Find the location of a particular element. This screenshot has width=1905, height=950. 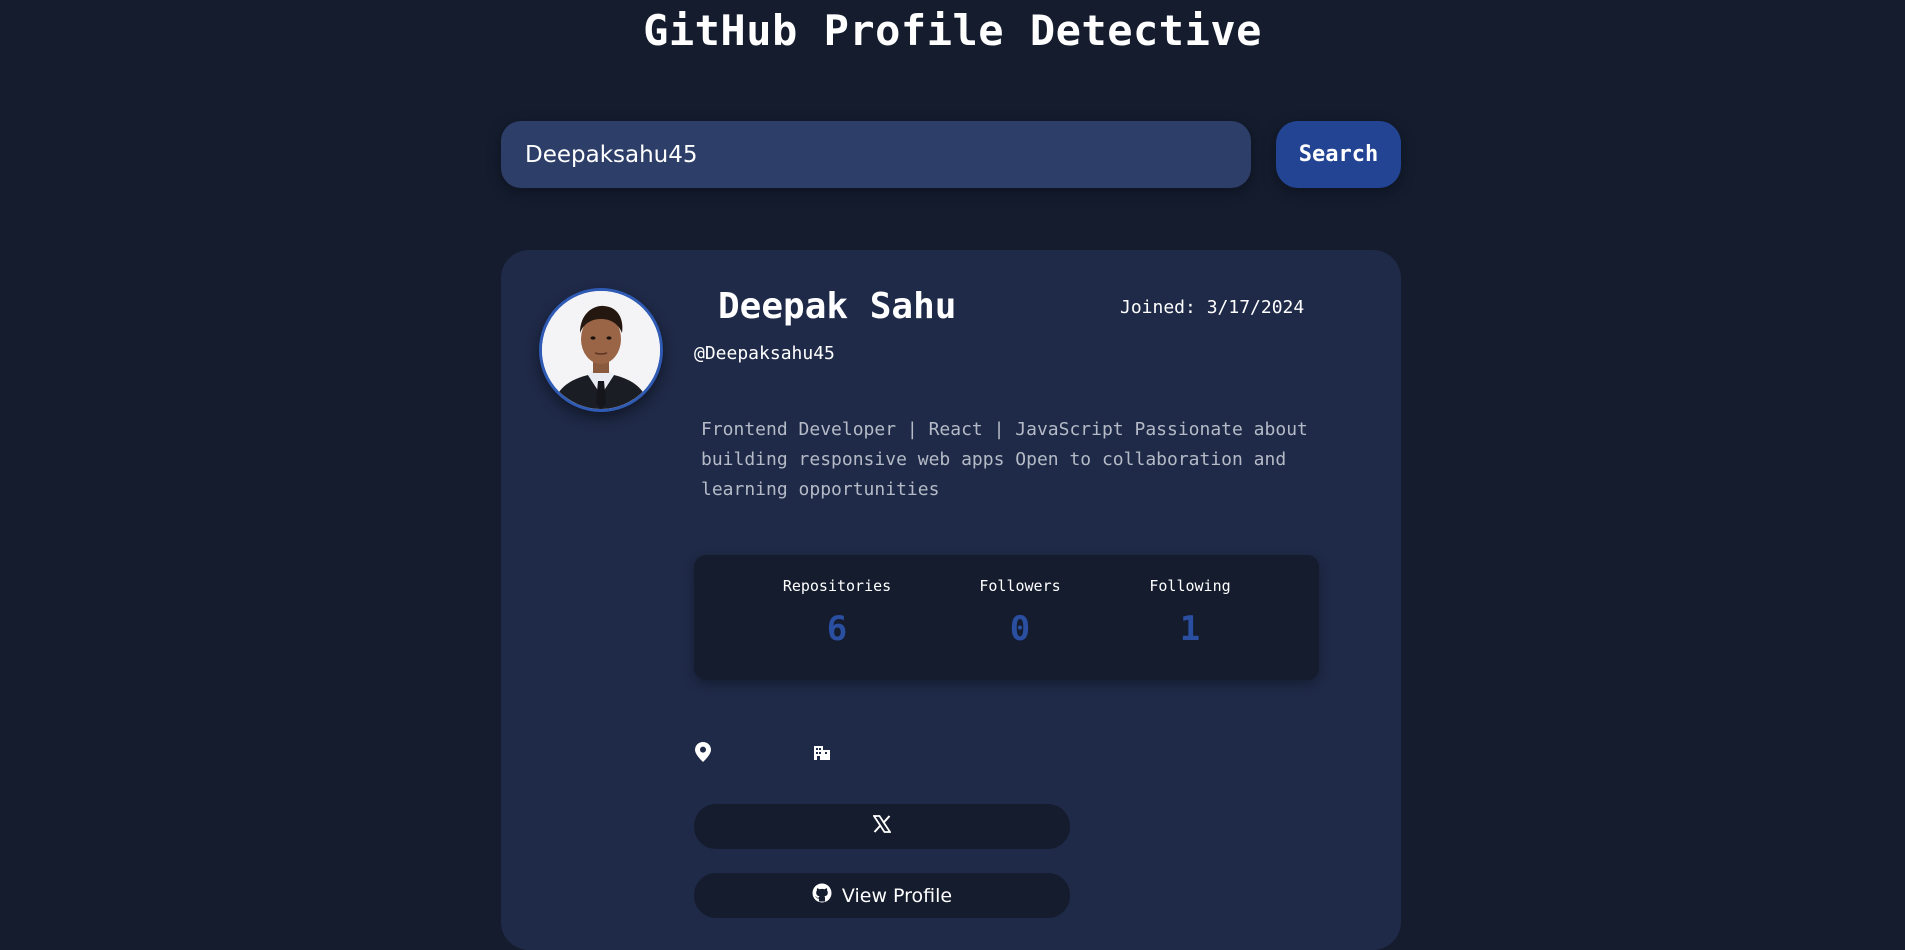

joined-date: Joined: 3/17/2024 is located at coordinates (1212, 307).